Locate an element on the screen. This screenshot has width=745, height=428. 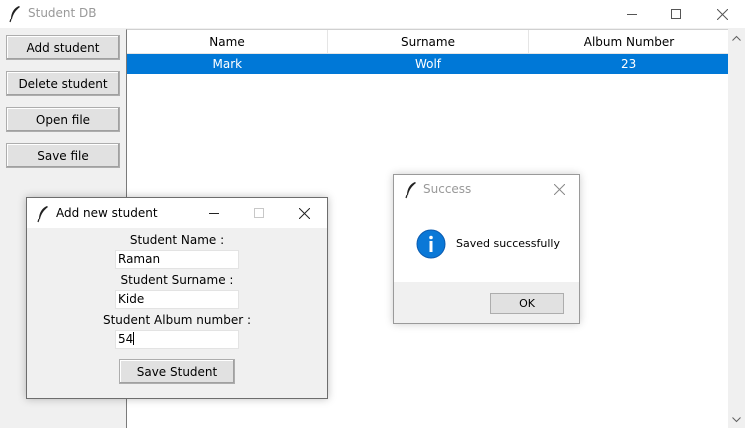
info-icon is located at coordinates (431, 244).